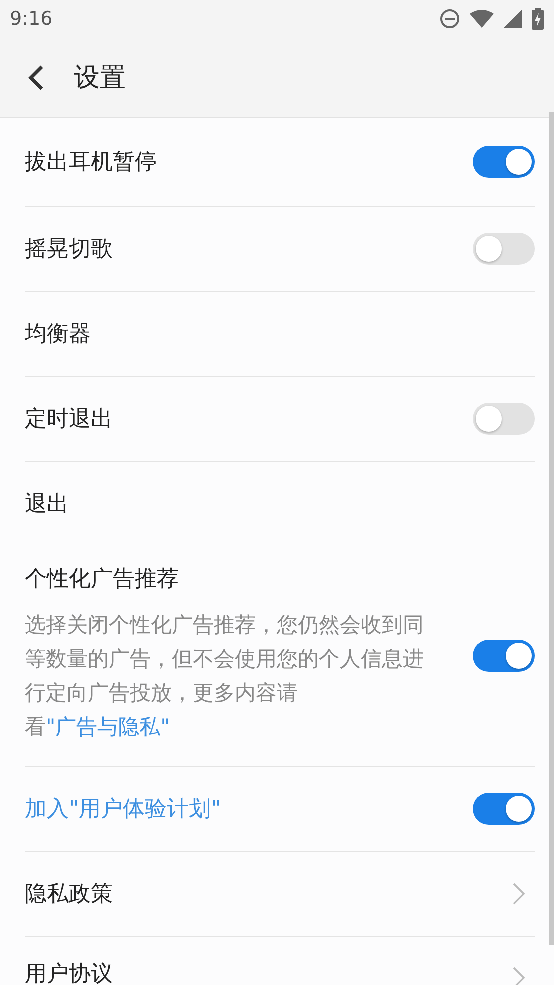 The width and height of the screenshot is (554, 985). Describe the element at coordinates (69, 894) in the screenshot. I see `setting-label: 隐私政策` at that location.